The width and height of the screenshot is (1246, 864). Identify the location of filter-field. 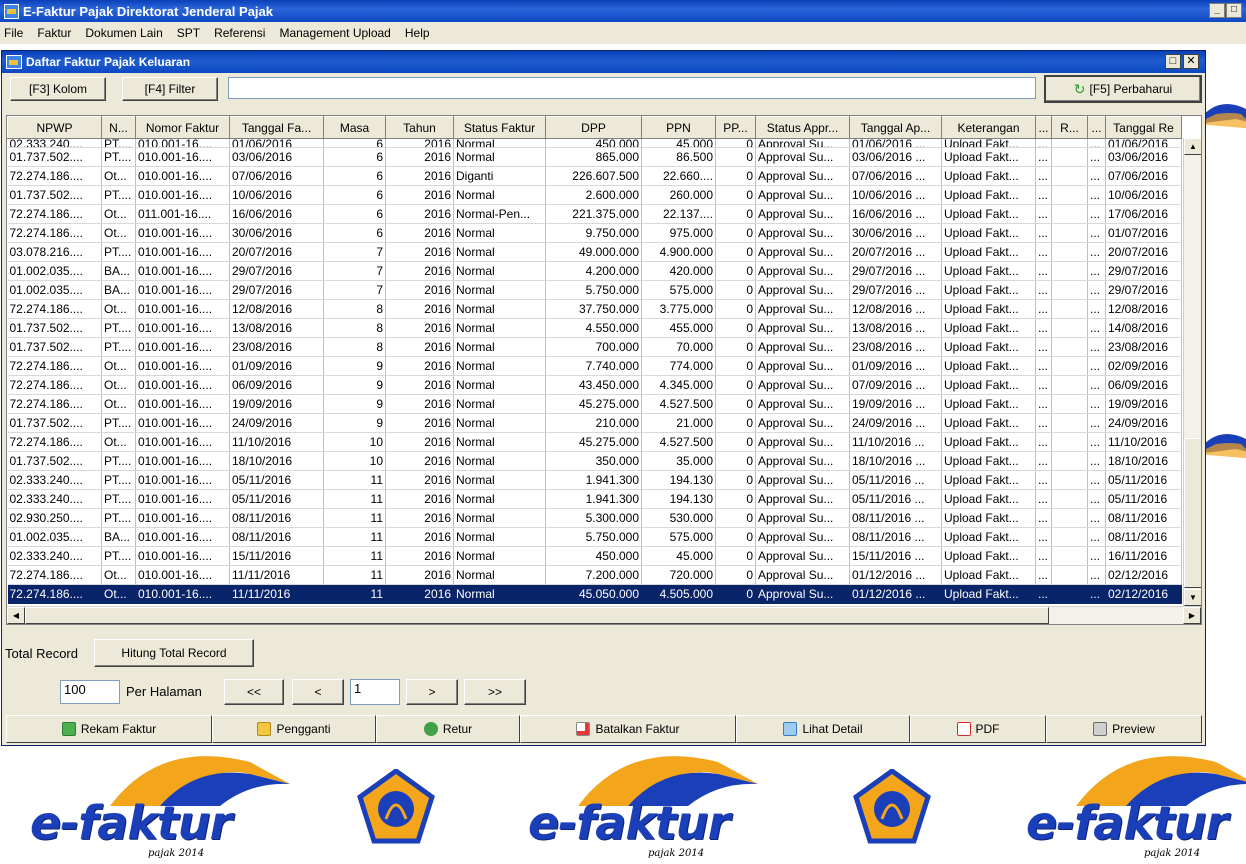
(632, 88).